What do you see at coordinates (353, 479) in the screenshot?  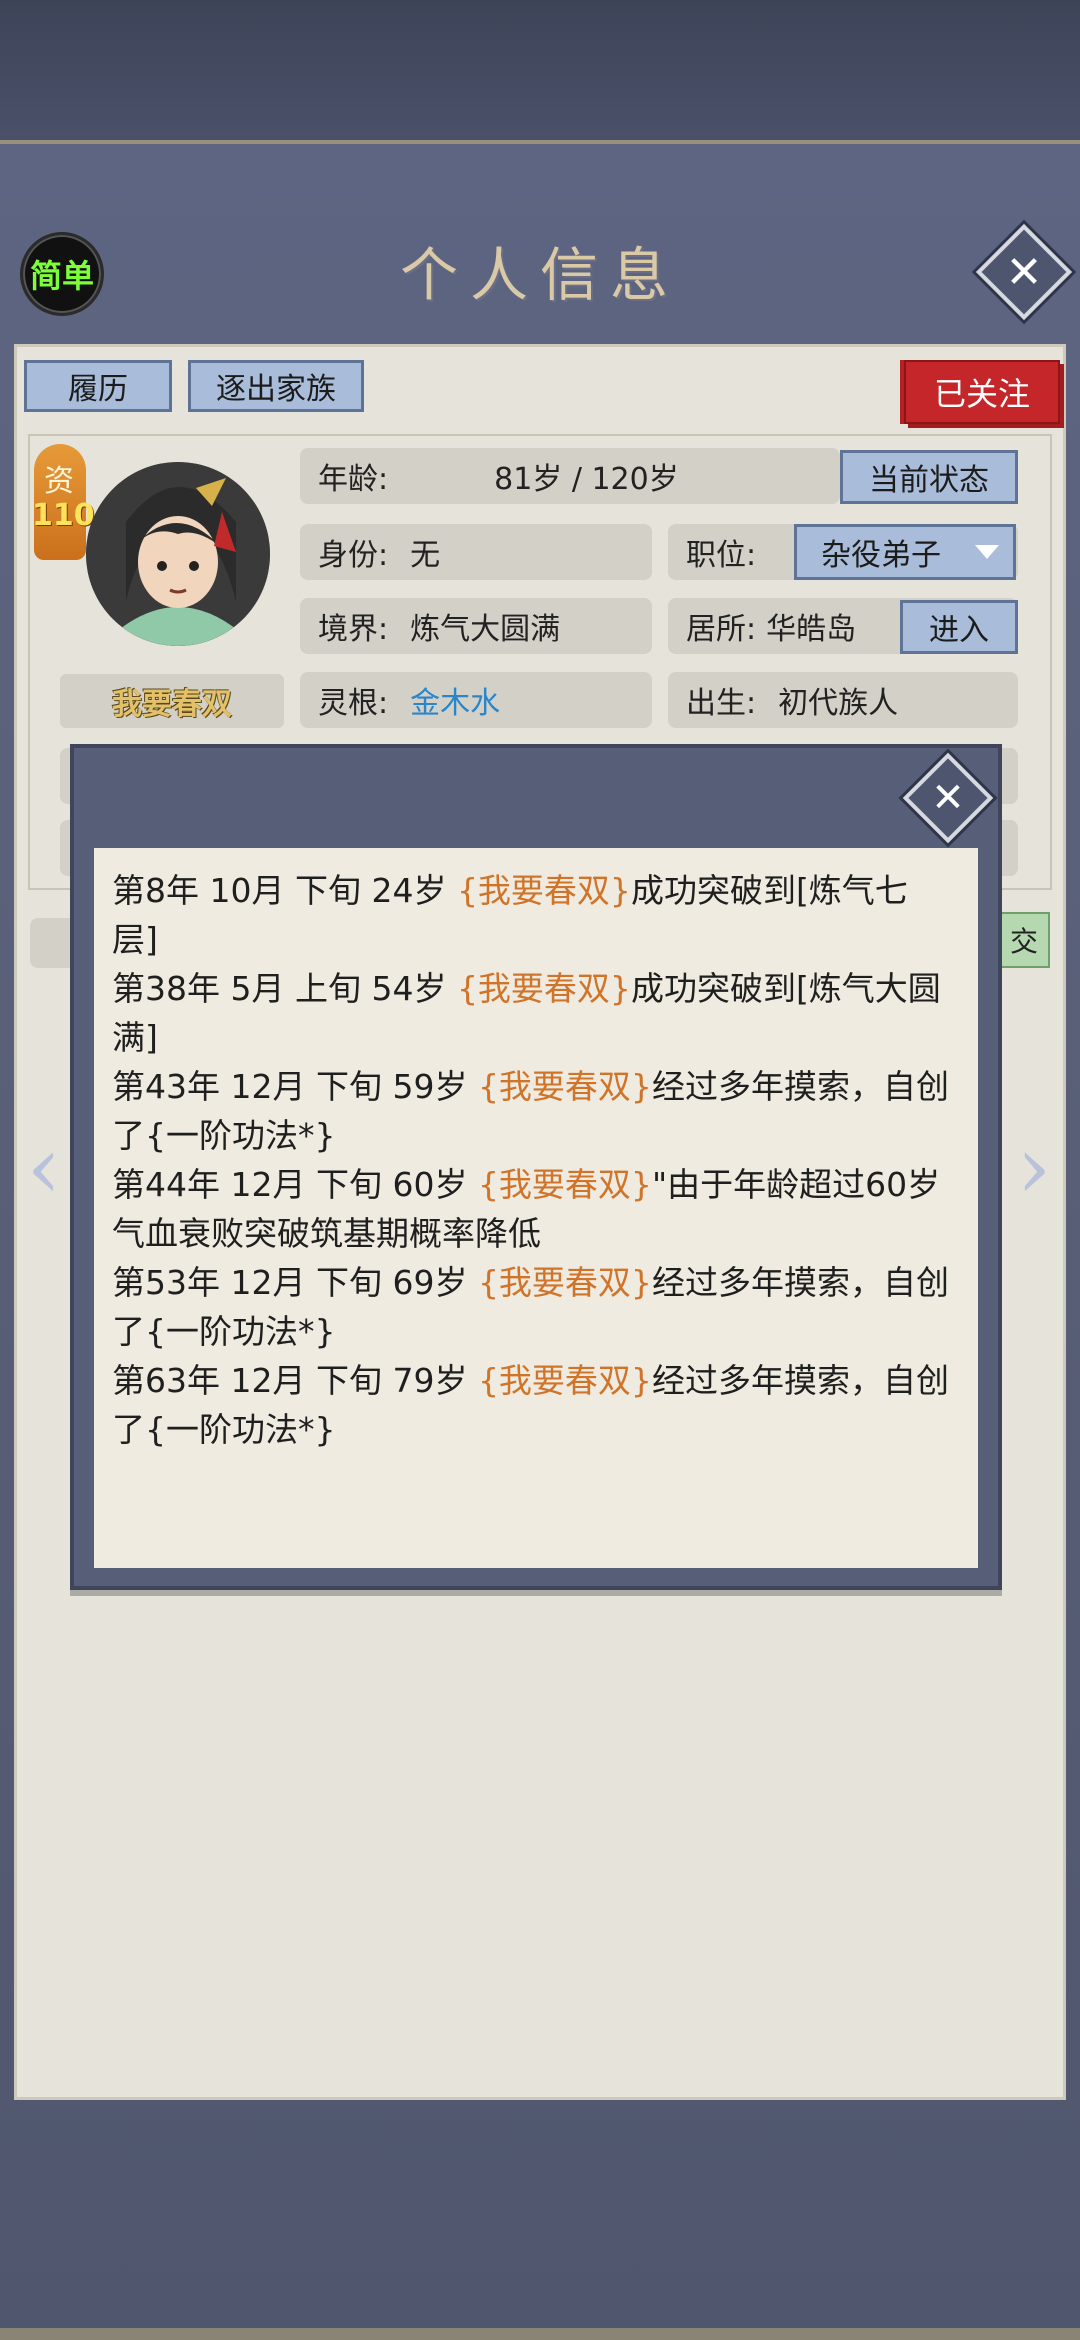 I see `age-label: 年龄:` at bounding box center [353, 479].